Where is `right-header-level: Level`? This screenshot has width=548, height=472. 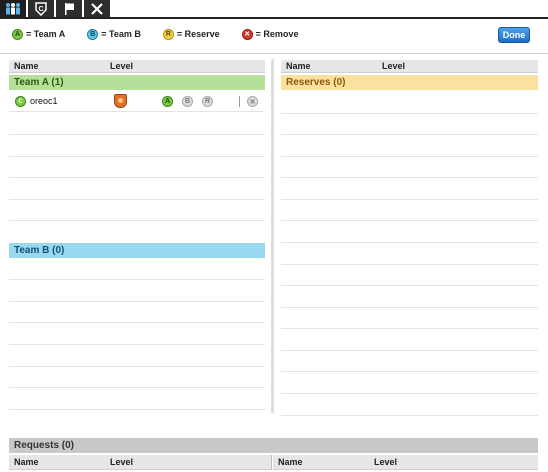 right-header-level: Level is located at coordinates (393, 66).